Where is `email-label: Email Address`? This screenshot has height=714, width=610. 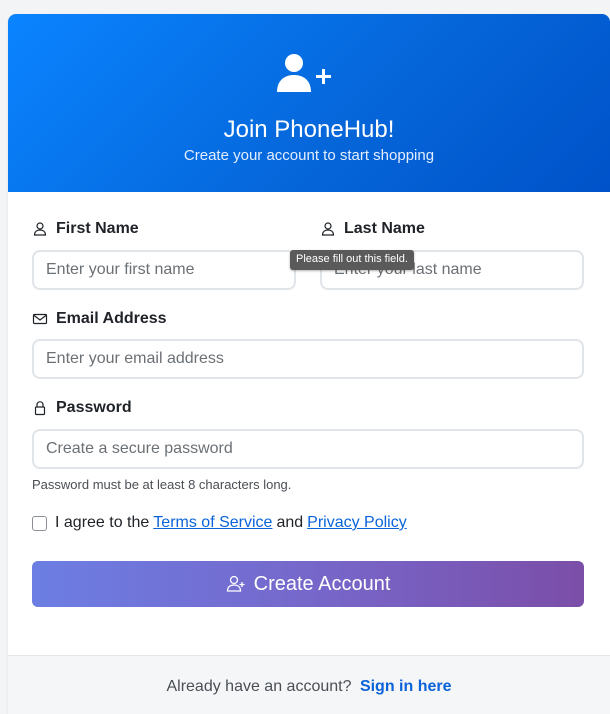 email-label: Email Address is located at coordinates (99, 319).